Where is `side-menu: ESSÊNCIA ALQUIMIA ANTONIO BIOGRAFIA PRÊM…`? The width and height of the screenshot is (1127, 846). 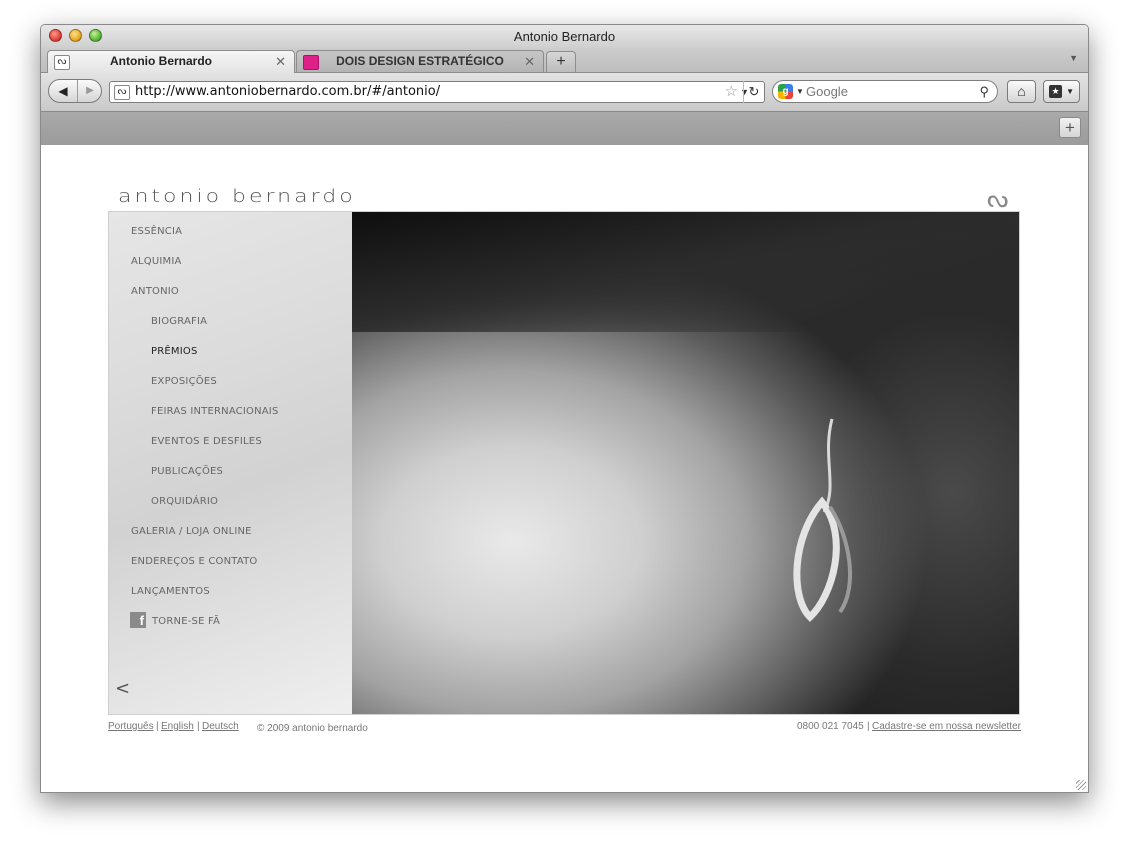 side-menu: ESSÊNCIA ALQUIMIA ANTONIO BIOGRAFIA PRÊM… is located at coordinates (230, 463).